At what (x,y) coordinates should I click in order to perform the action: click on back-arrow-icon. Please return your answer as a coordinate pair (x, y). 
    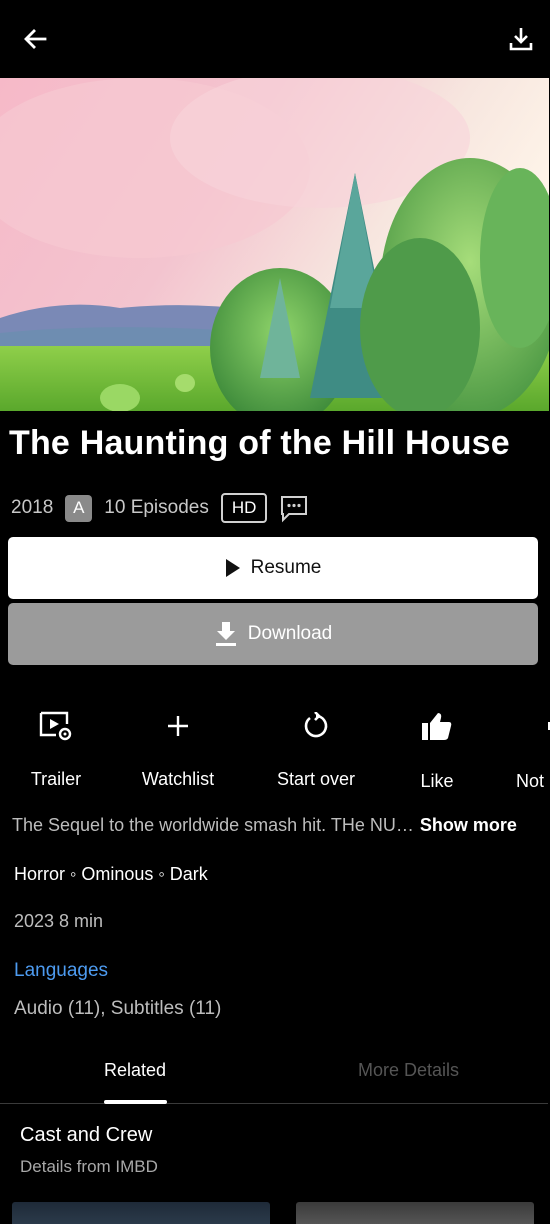
    Looking at the image, I should click on (35, 39).